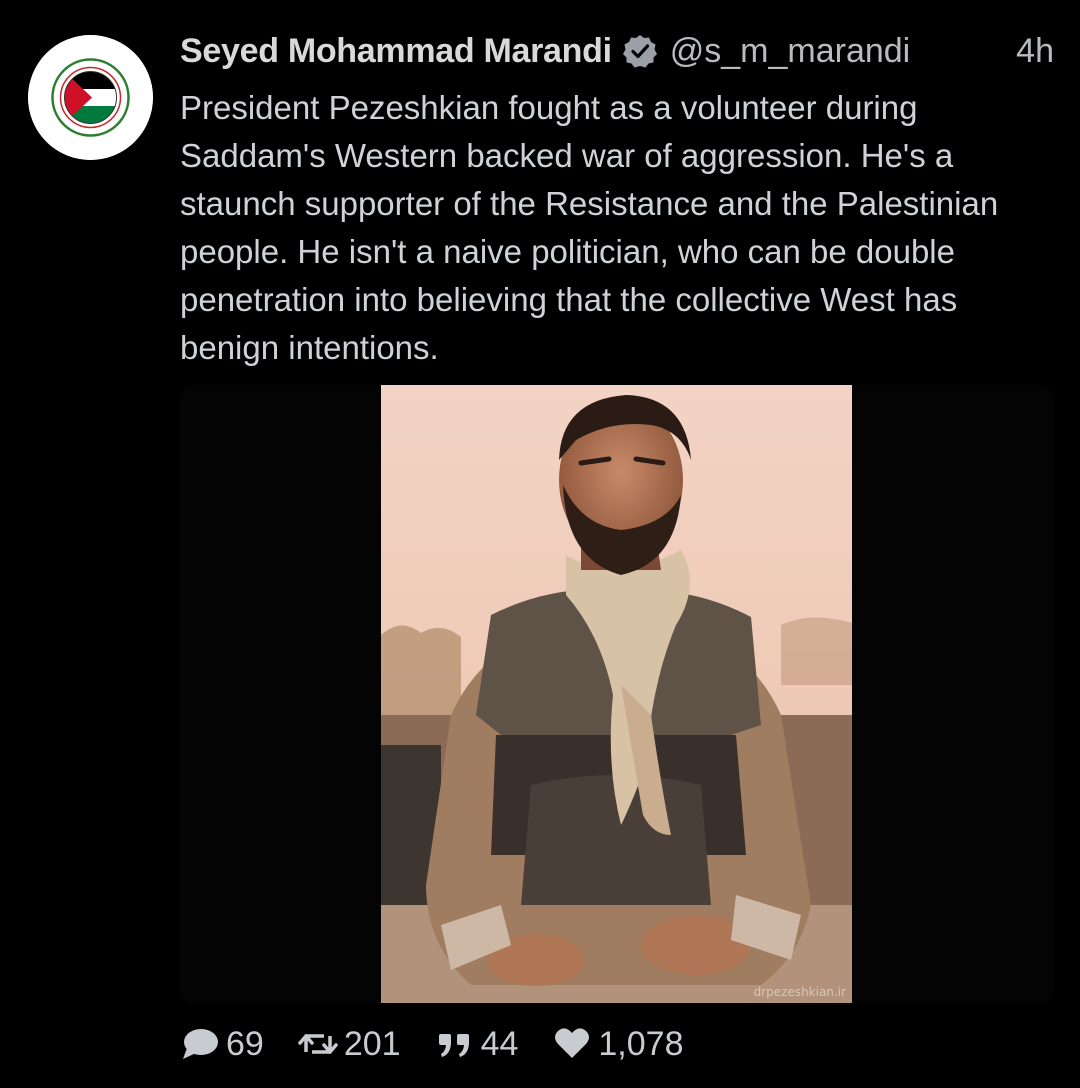  I want to click on verified-badge-icon, so click(640, 51).